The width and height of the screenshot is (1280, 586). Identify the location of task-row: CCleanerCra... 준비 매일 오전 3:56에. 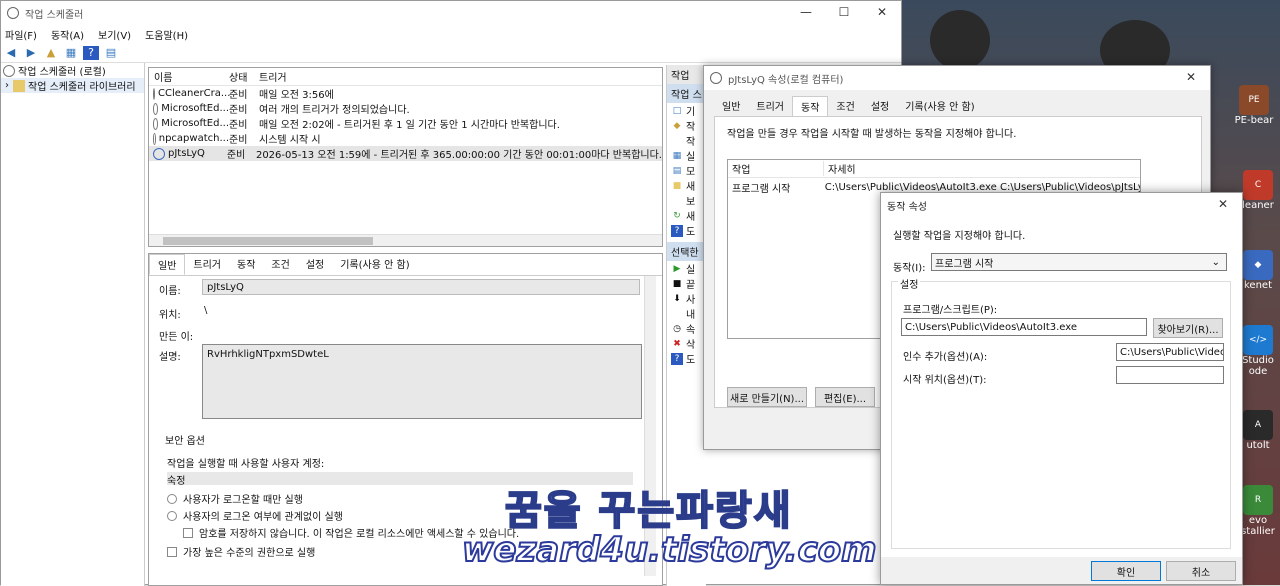
(405, 93).